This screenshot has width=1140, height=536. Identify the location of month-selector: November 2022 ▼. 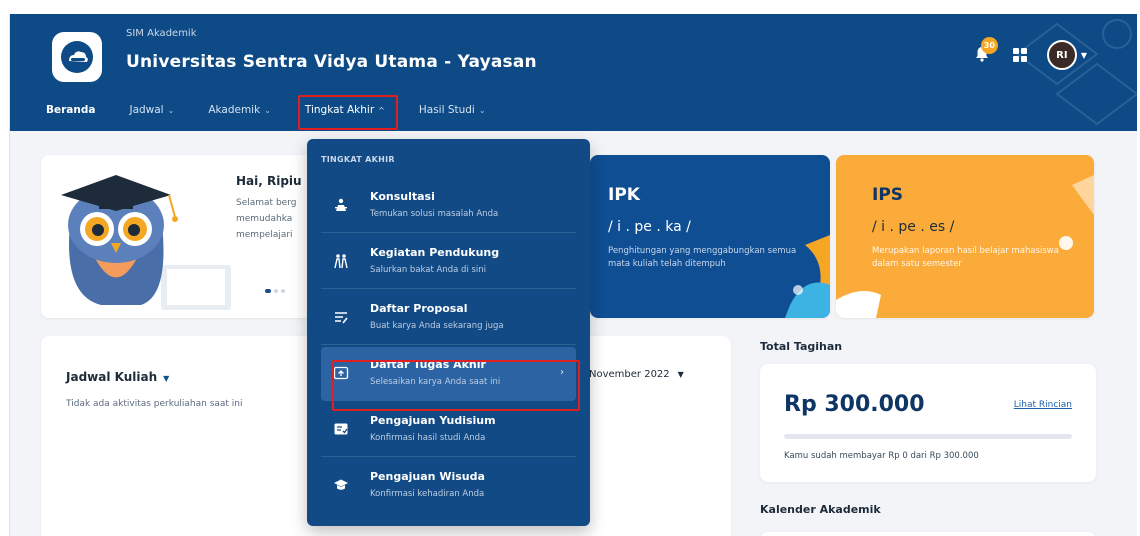
(636, 374).